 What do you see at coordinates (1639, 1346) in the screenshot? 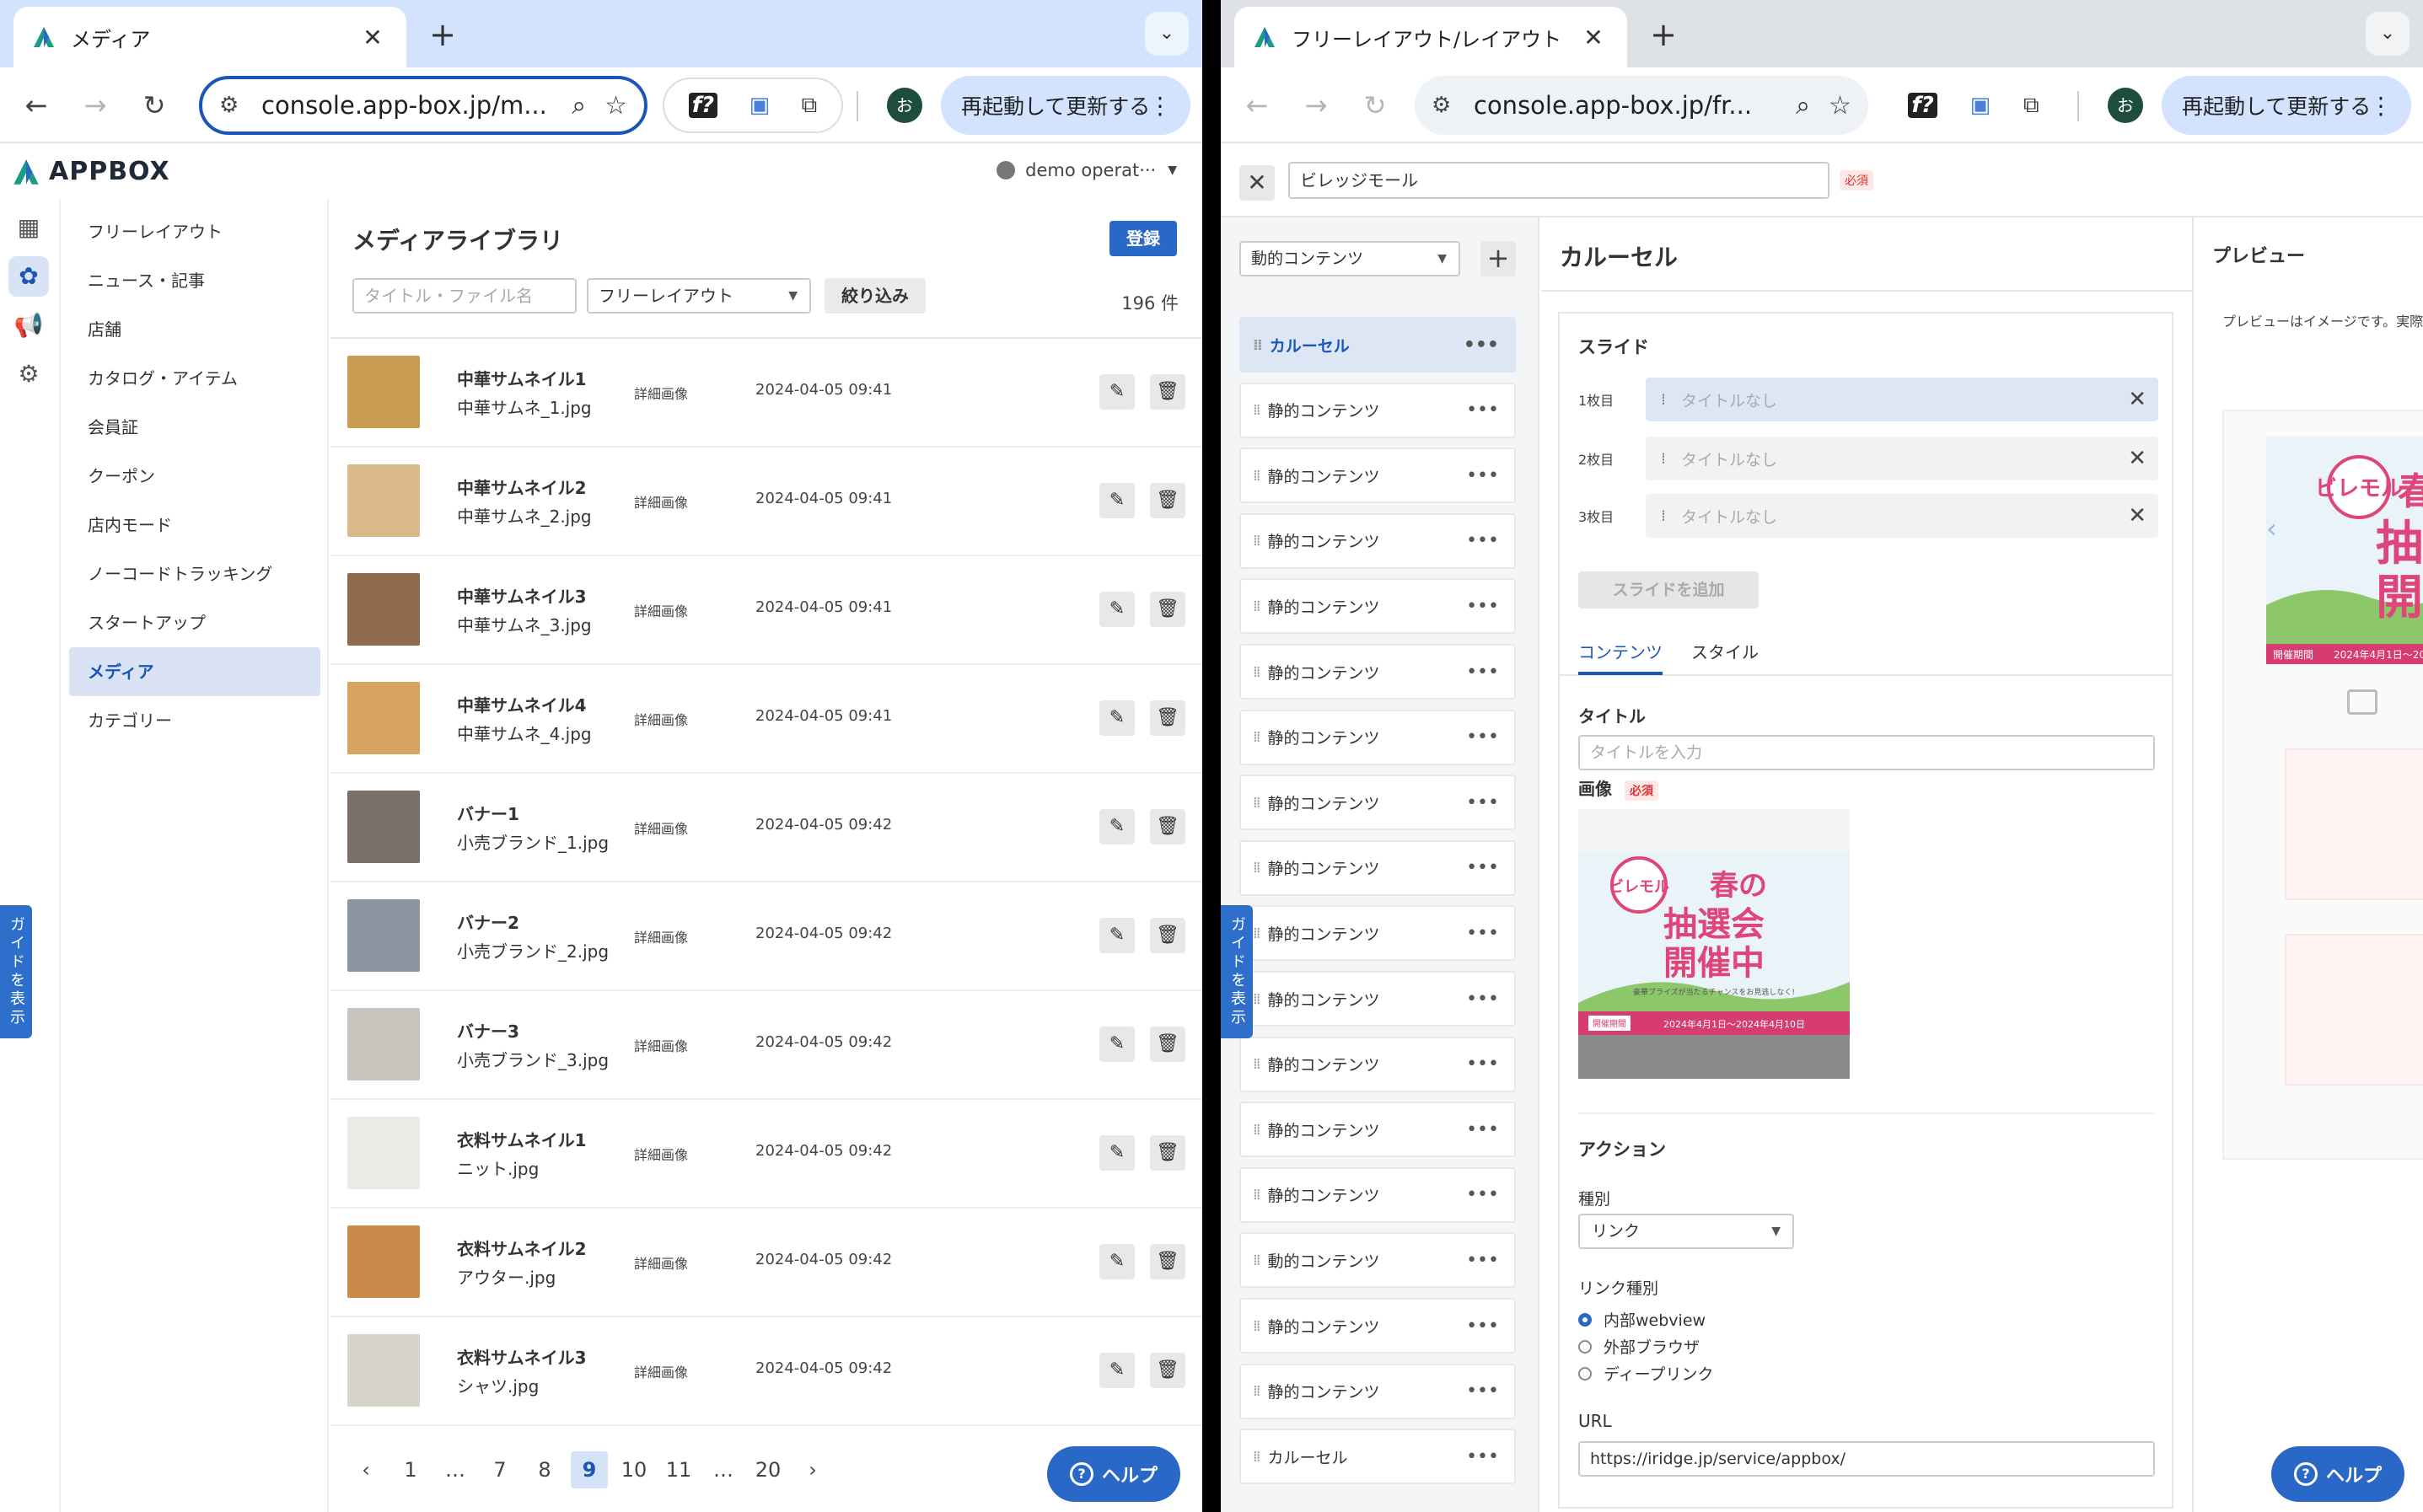
I see `radio-external-browser: 外部ブラウザ` at bounding box center [1639, 1346].